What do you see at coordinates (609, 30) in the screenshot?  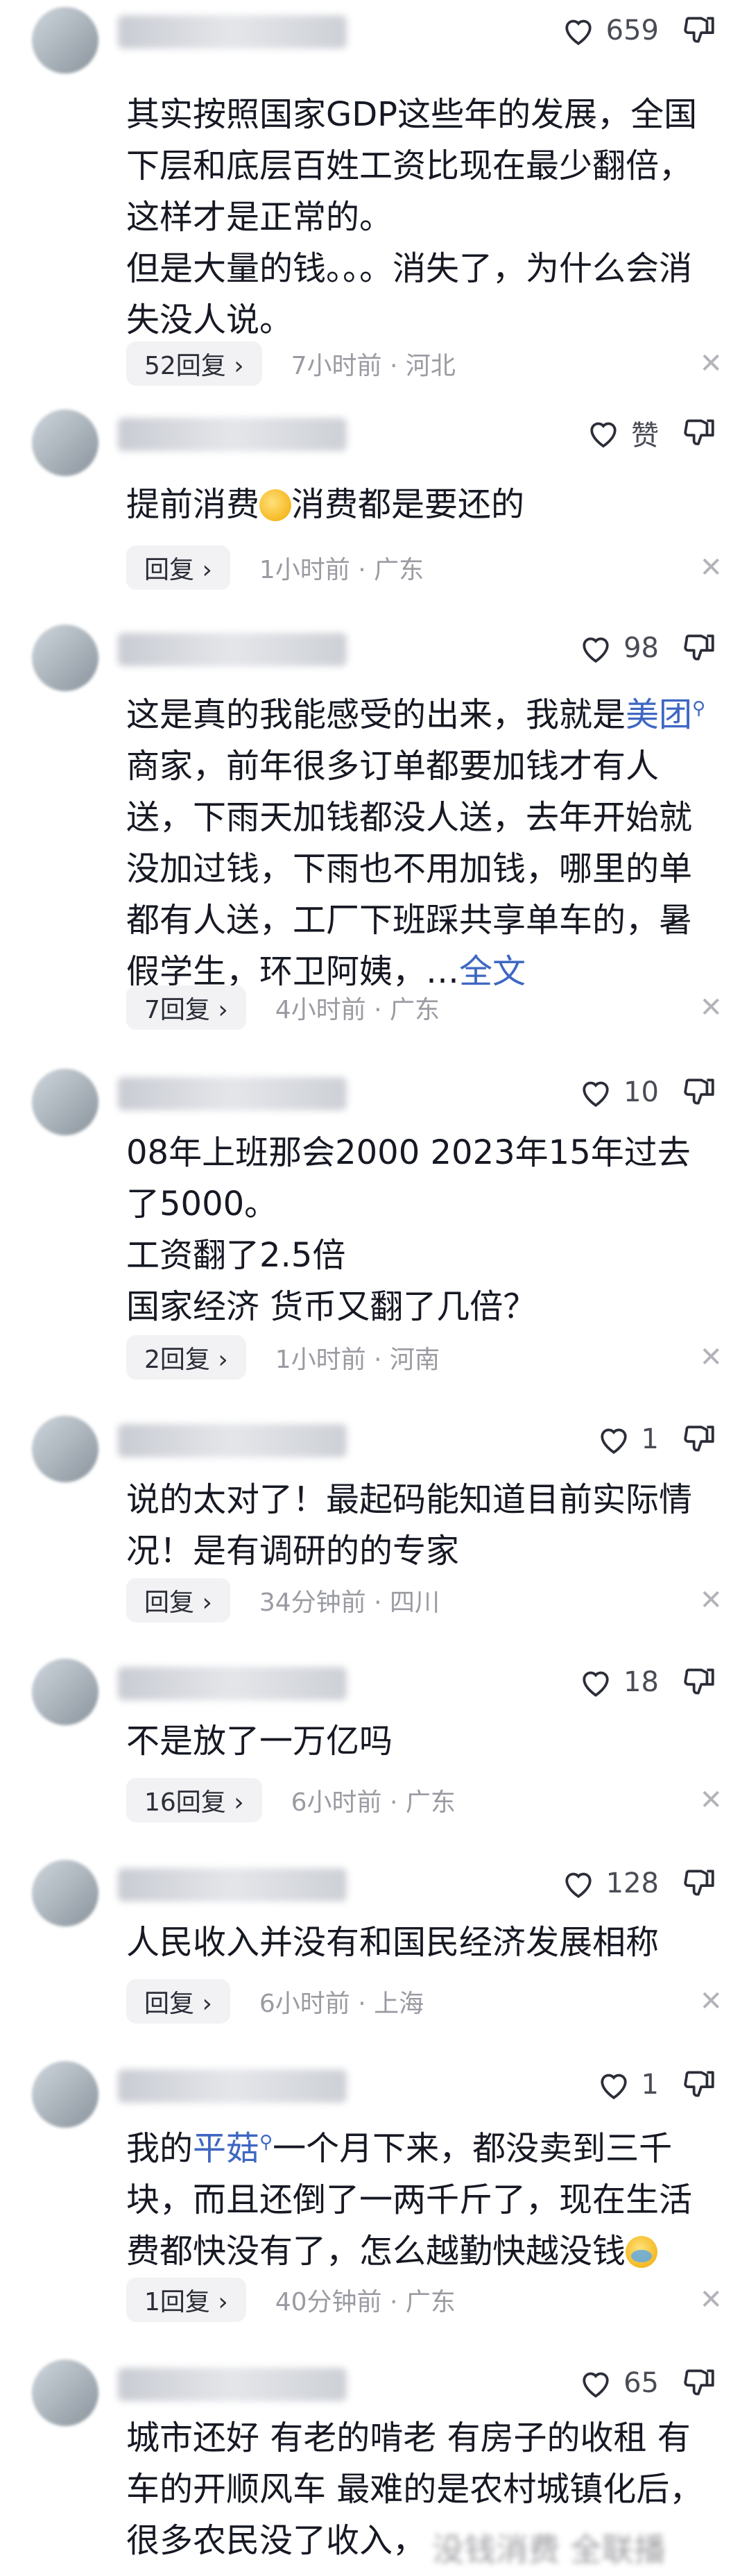 I see `like-button: 659` at bounding box center [609, 30].